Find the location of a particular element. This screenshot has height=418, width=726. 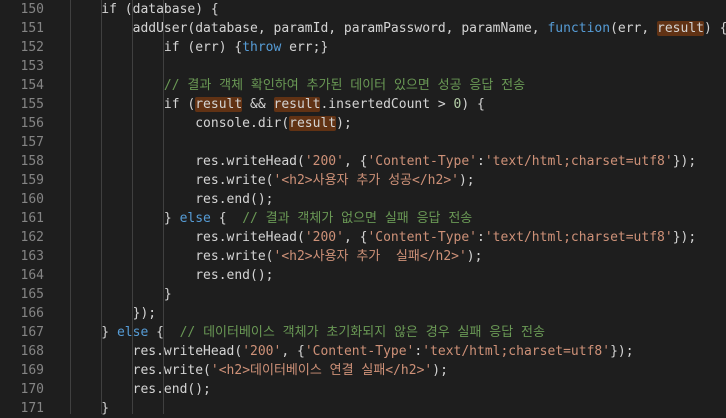

code-line: 170 res.end(); is located at coordinates (363, 389).